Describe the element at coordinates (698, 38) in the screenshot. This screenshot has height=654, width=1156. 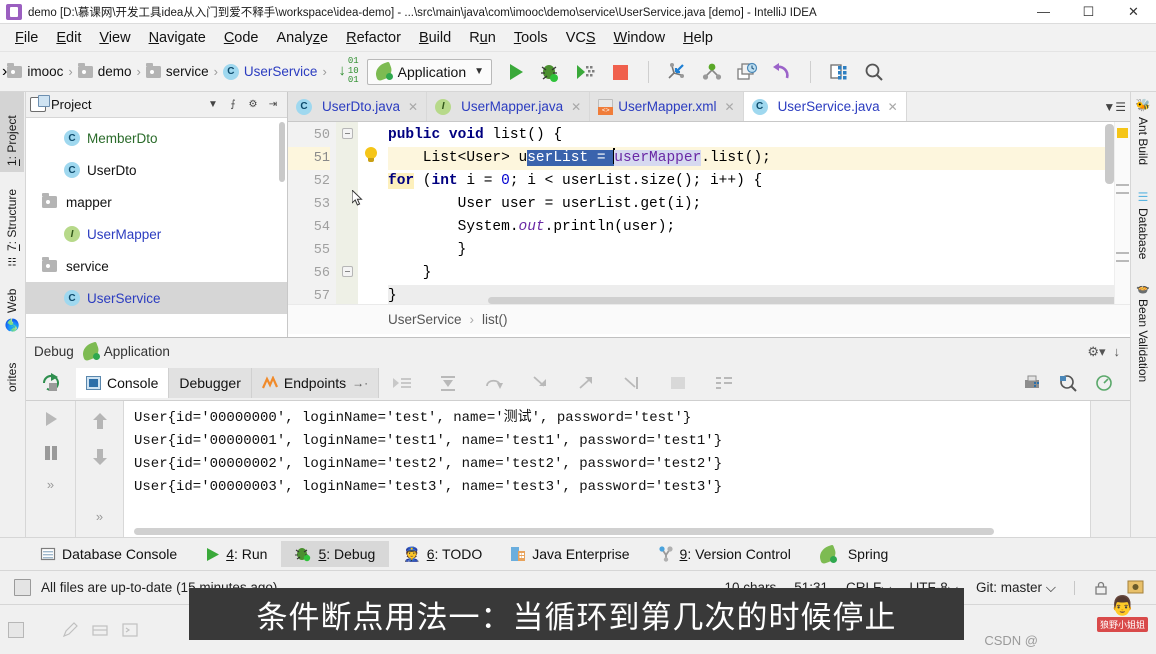
I see `menu-help: Help` at that location.